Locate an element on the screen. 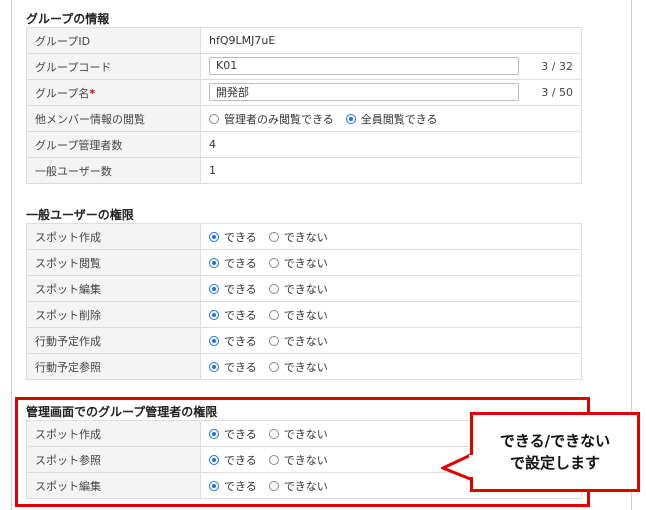 The width and height of the screenshot is (646, 510). permission-label: スポット閲覧 is located at coordinates (113, 262).